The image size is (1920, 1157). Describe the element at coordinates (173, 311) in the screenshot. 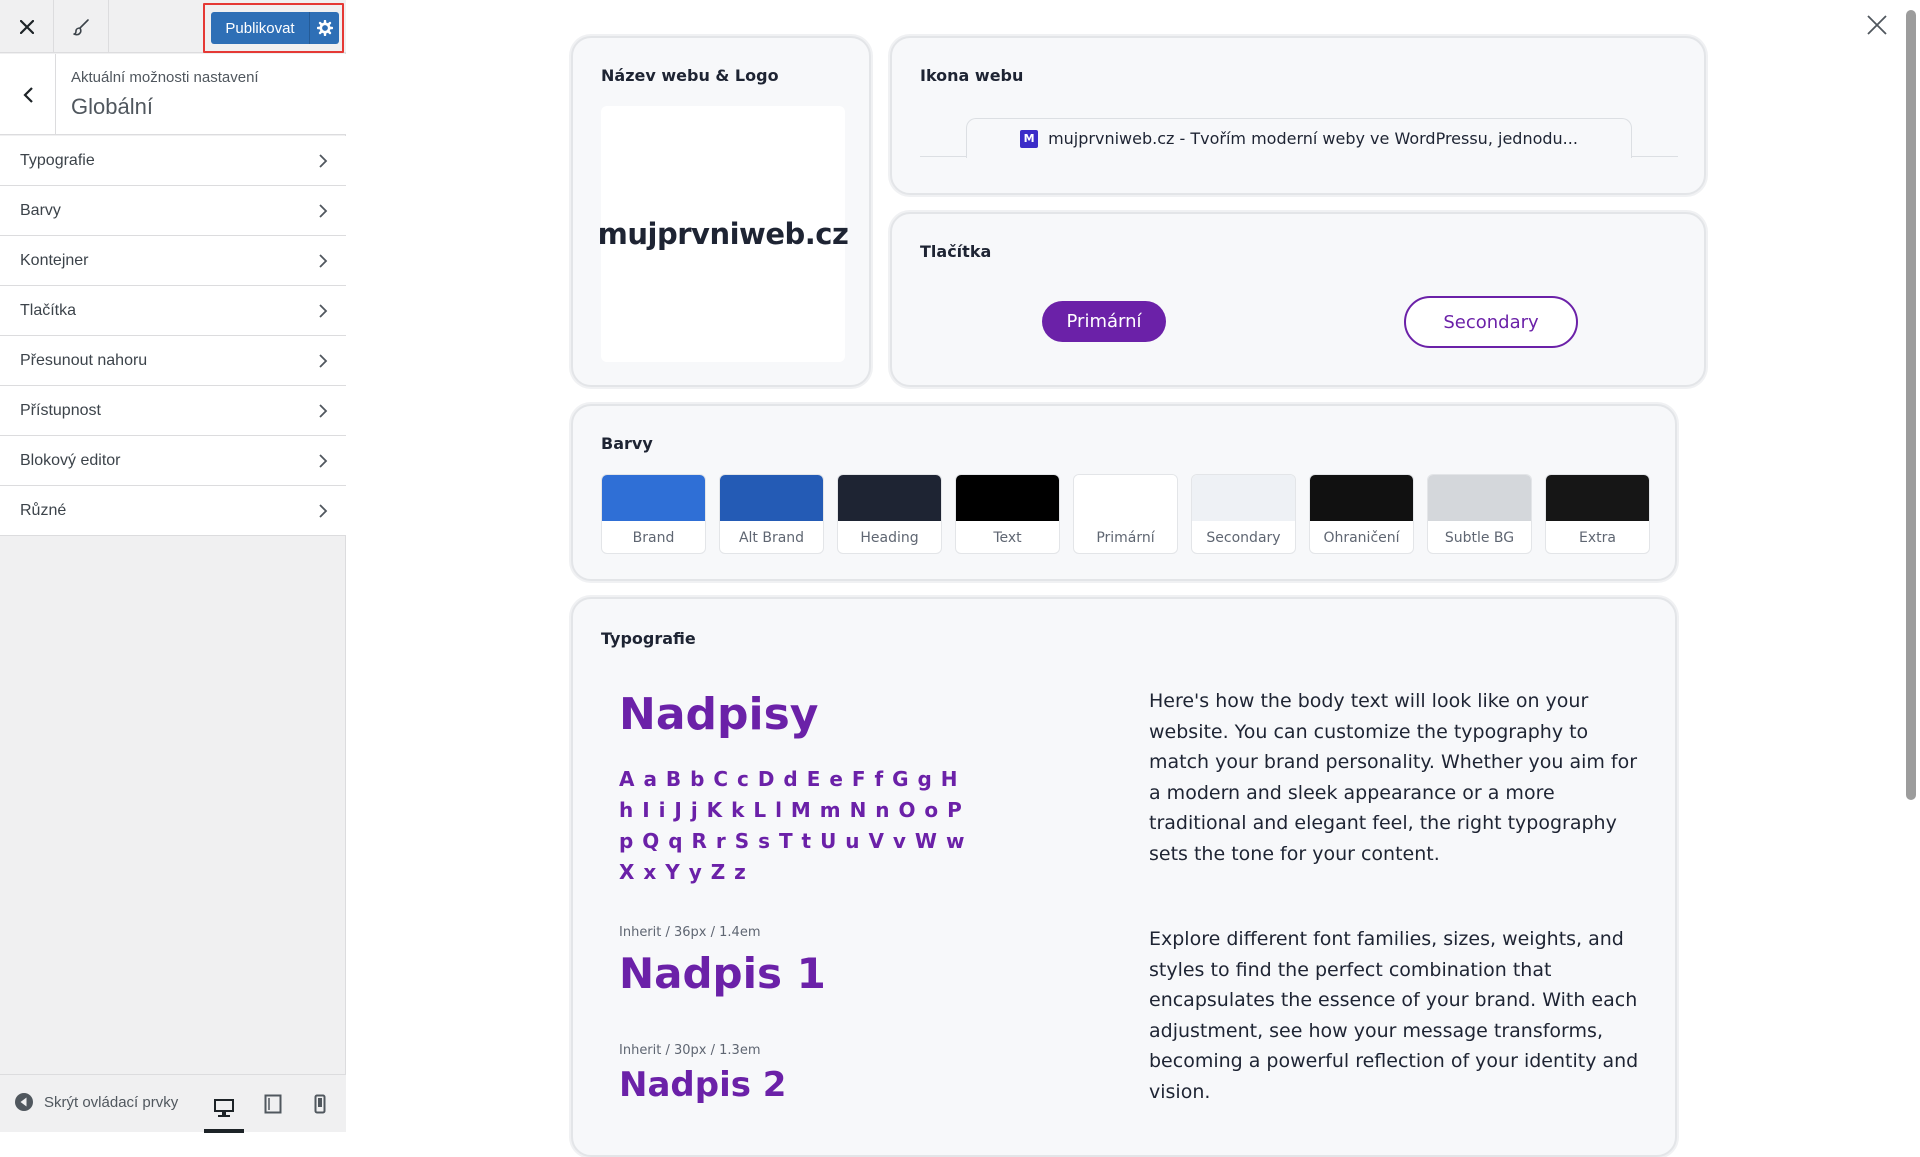

I see `menu-item-tlacitka: Tlačítka` at that location.